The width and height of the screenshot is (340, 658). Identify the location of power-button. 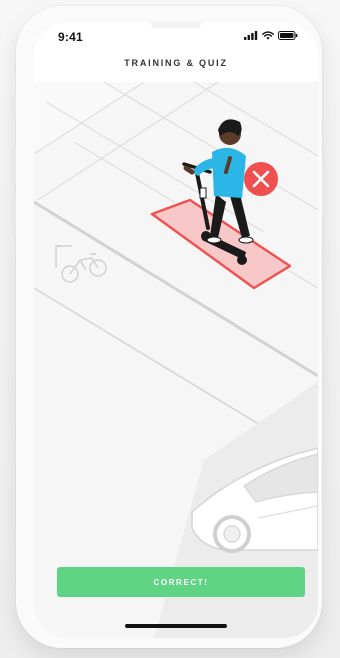
(324, 188).